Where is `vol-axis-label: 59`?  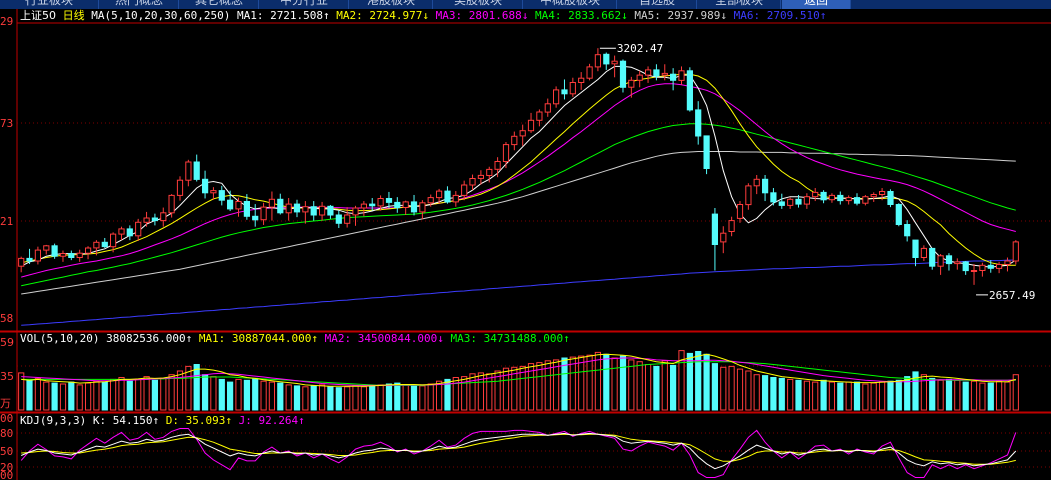 vol-axis-label: 59 is located at coordinates (7, 342).